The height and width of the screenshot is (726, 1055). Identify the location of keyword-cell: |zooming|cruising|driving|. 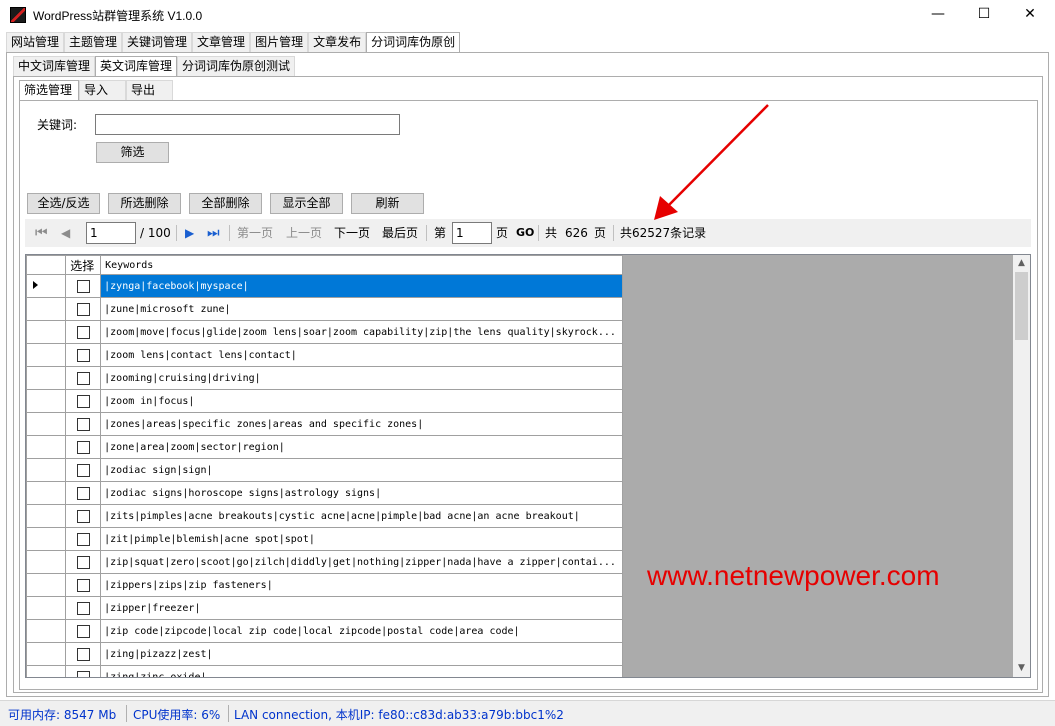
(361, 378).